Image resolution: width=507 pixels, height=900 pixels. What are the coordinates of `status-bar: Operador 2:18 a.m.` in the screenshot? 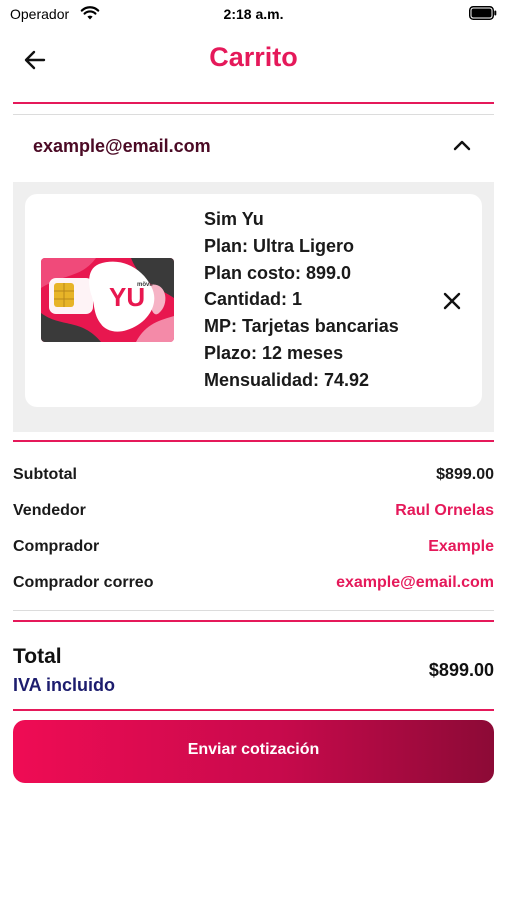 It's located at (253, 15).